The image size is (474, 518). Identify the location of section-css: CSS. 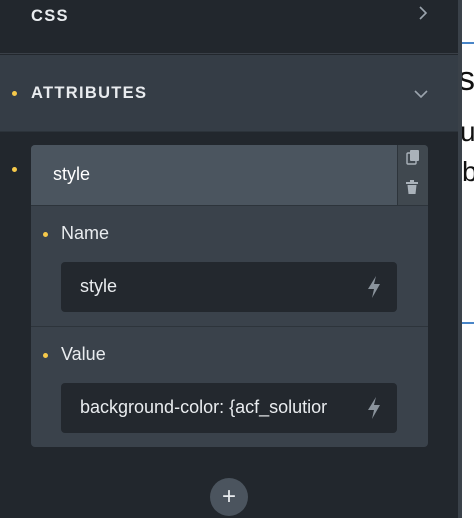
(229, 27).